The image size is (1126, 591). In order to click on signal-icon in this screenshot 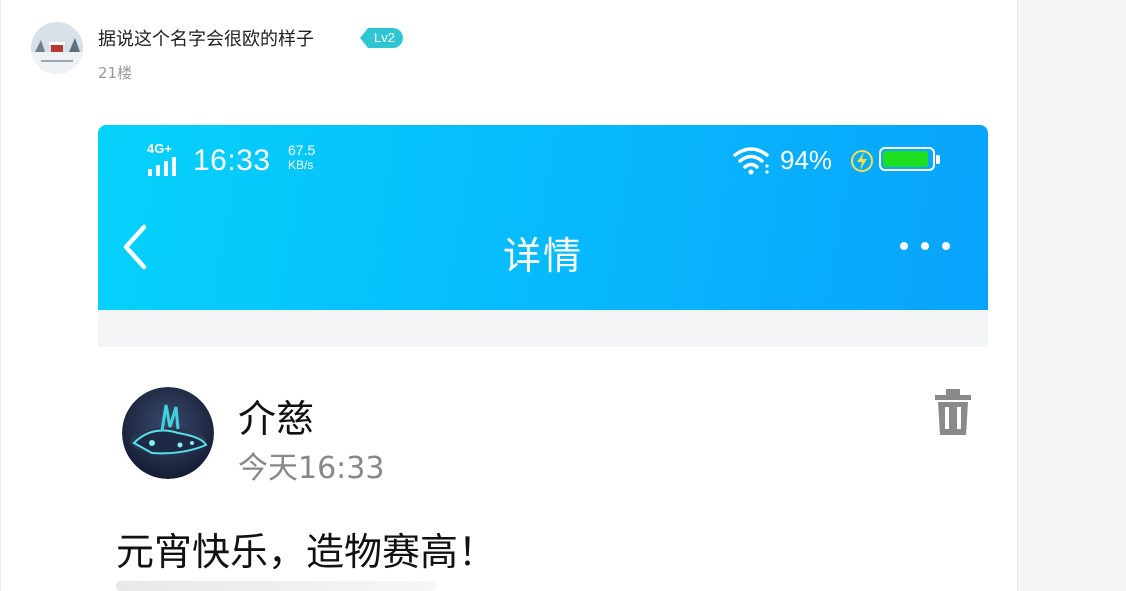, I will do `click(162, 166)`.